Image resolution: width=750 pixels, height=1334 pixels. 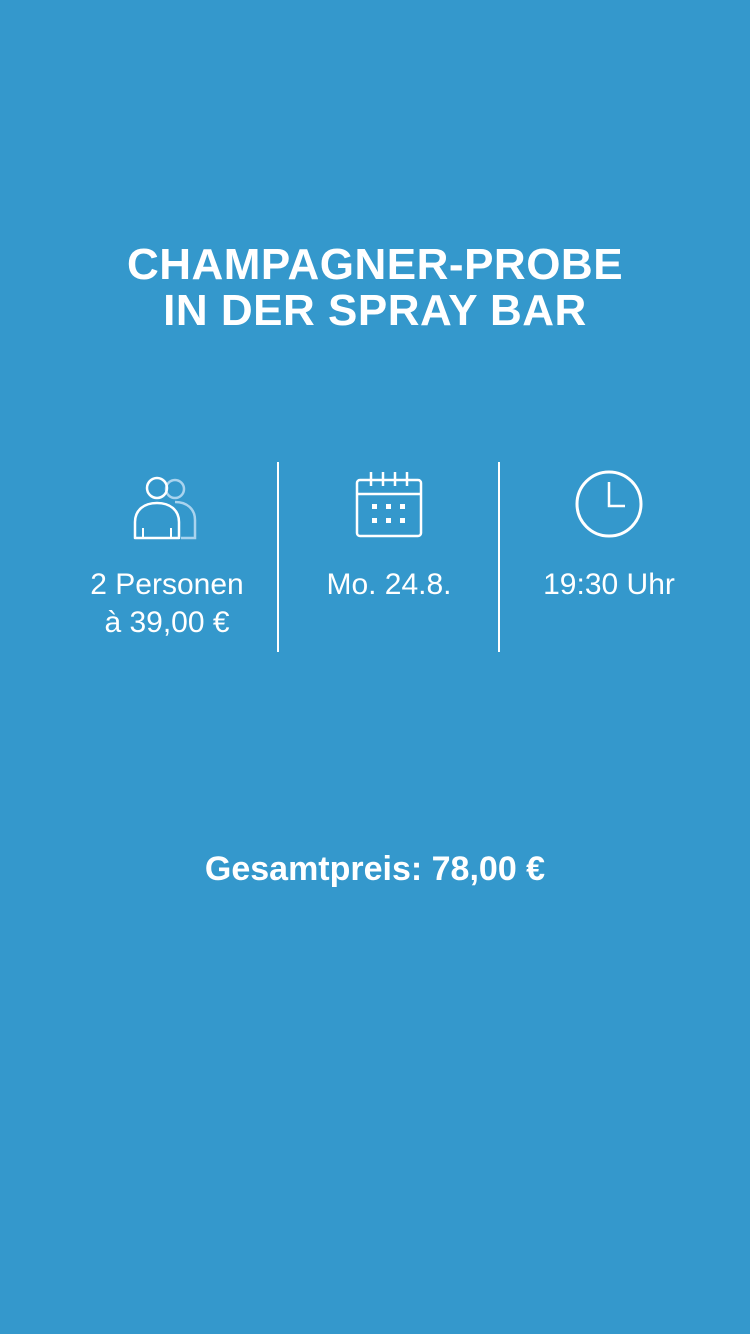 I want to click on page-title: CHAMPAGNER-PROBE IN DER SPRAY BAR, so click(x=375, y=288).